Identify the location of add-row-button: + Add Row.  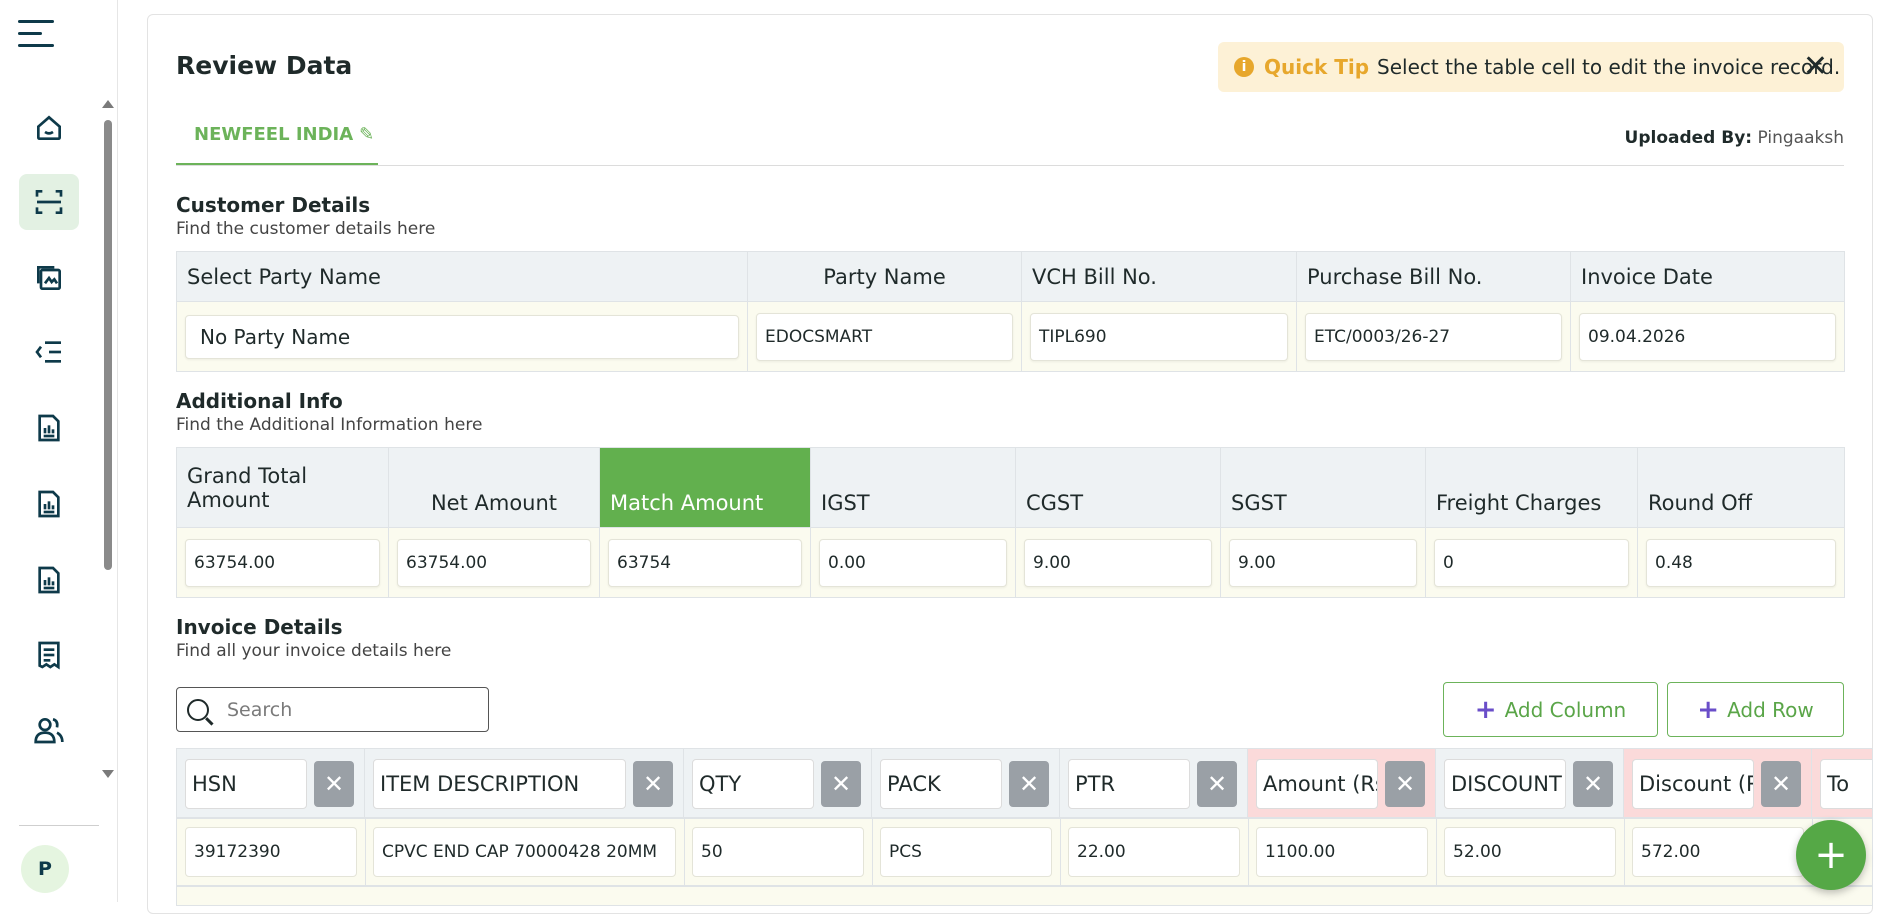
(1755, 709).